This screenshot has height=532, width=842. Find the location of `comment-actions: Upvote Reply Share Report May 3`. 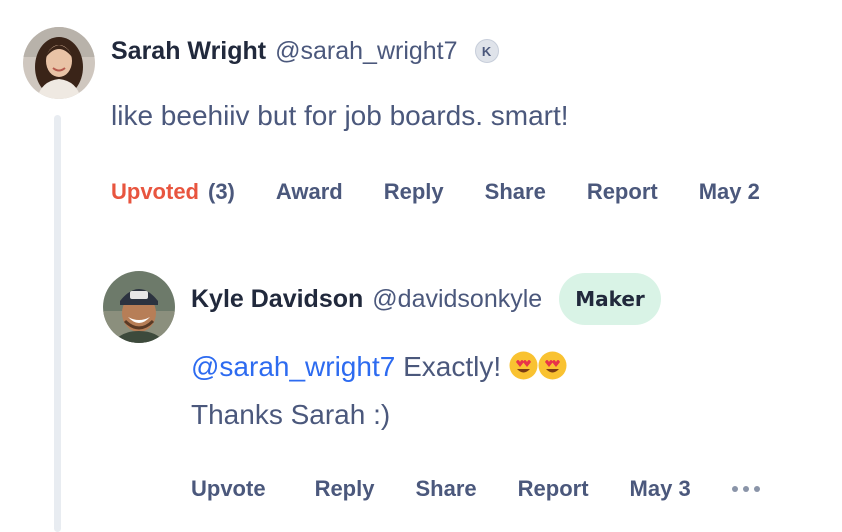

comment-actions: Upvote Reply Share Report May 3 is located at coordinates (475, 489).